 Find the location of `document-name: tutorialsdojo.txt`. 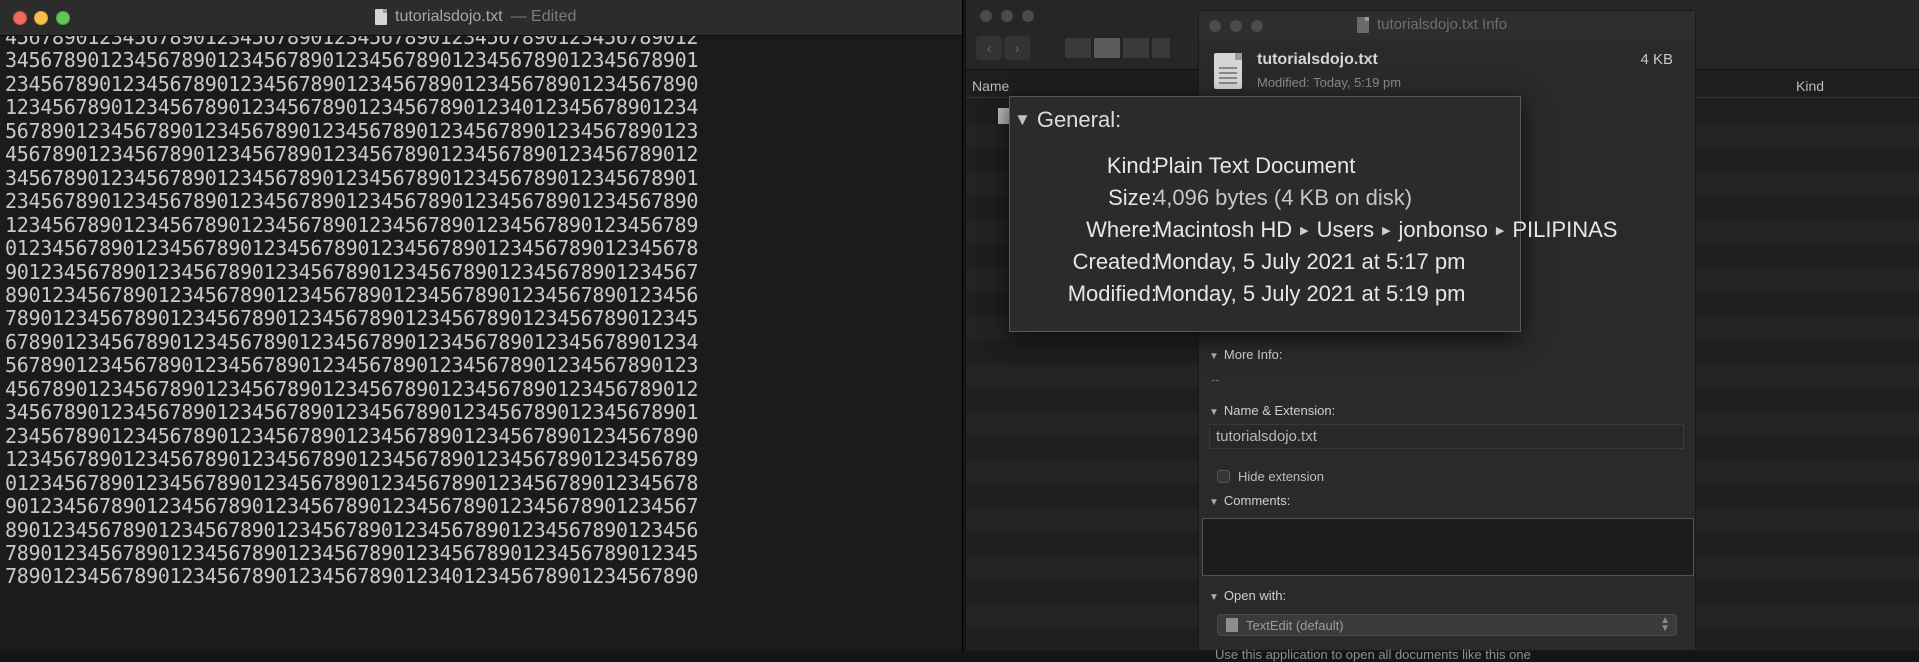

document-name: tutorialsdojo.txt is located at coordinates (449, 16).